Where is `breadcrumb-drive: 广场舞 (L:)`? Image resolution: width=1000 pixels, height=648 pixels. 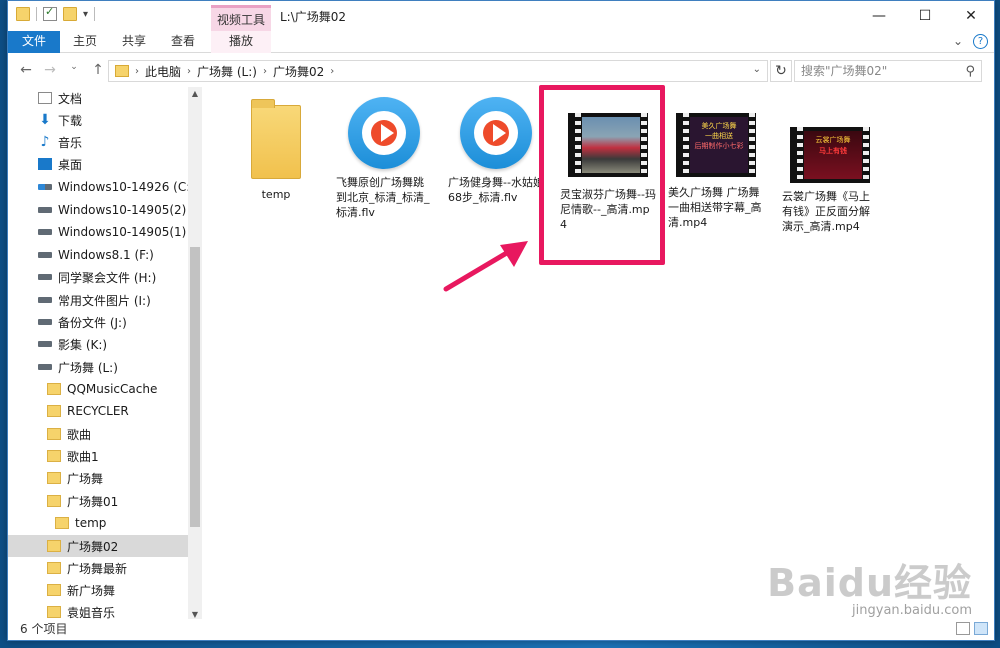
breadcrumb-drive: 广场舞 (L:) is located at coordinates (227, 71).